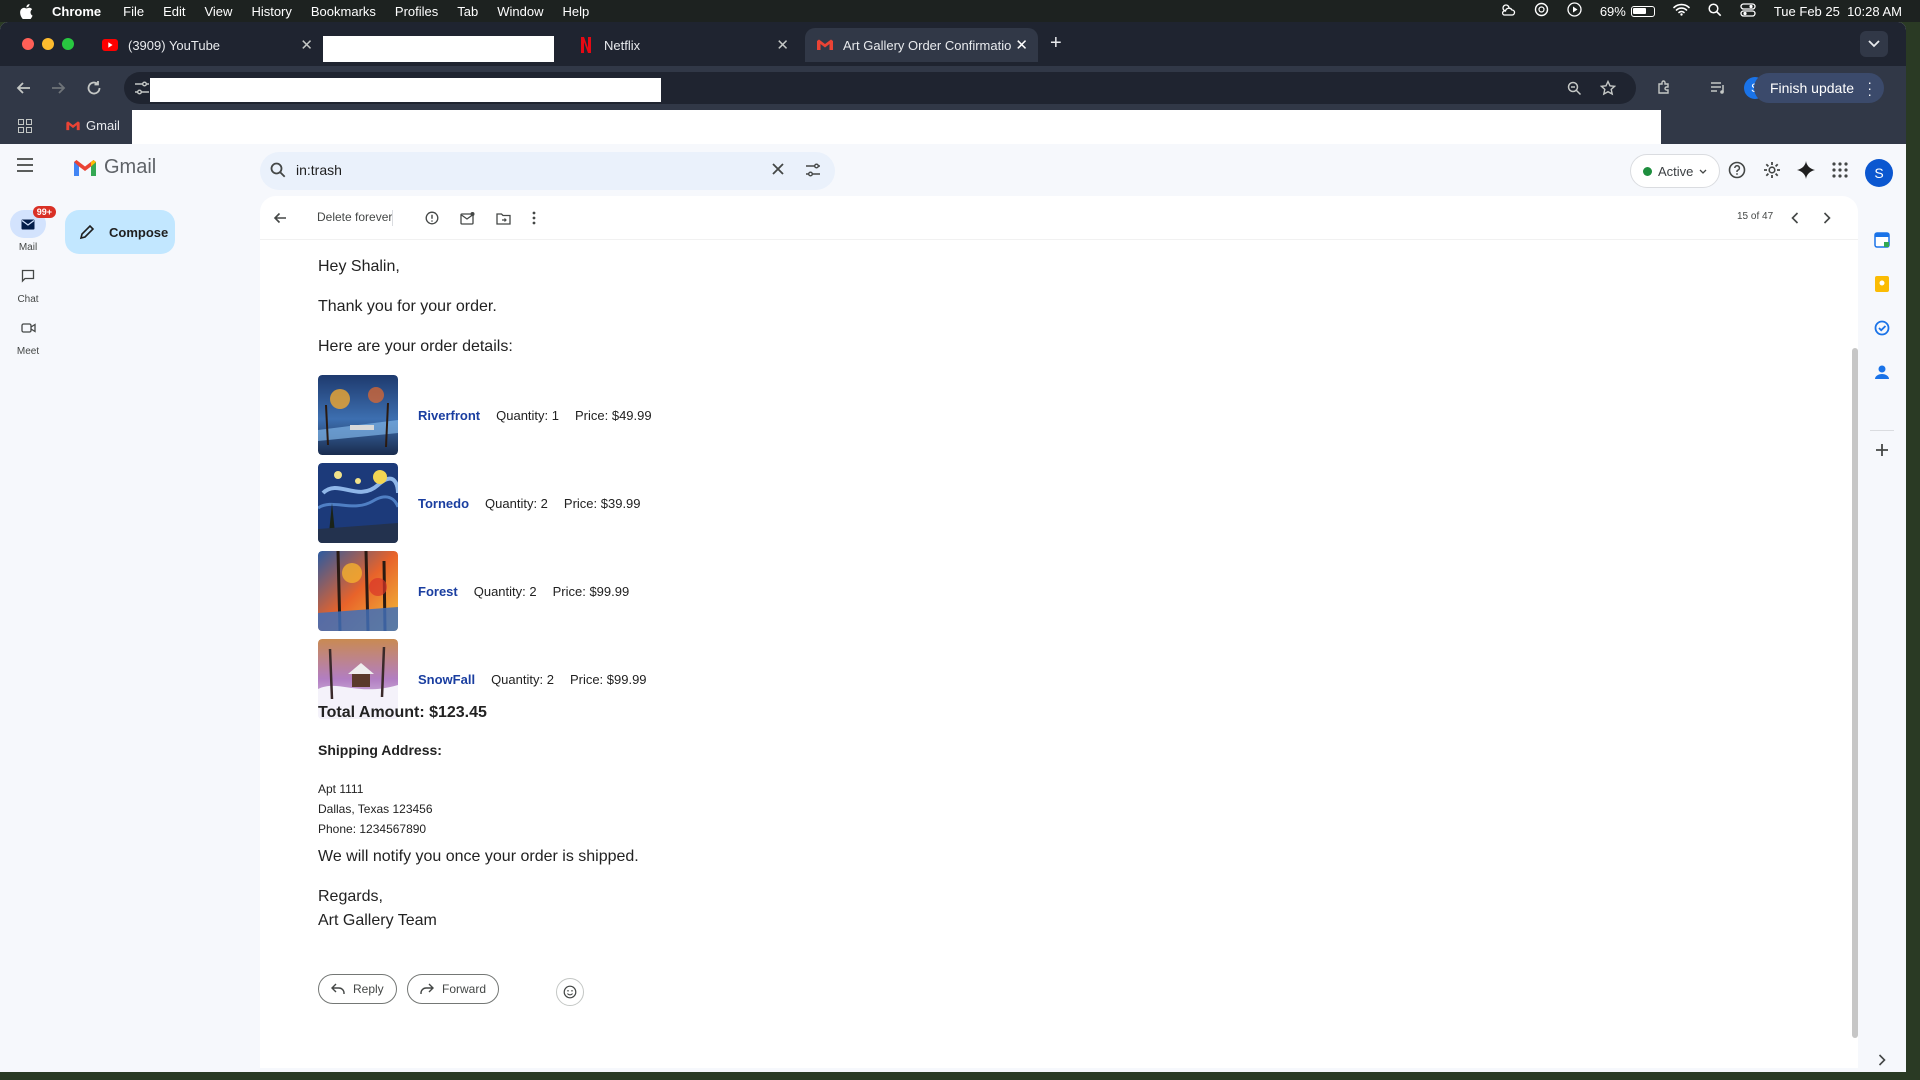 The image size is (1920, 1080). I want to click on tornedo-painting-image, so click(358, 503).